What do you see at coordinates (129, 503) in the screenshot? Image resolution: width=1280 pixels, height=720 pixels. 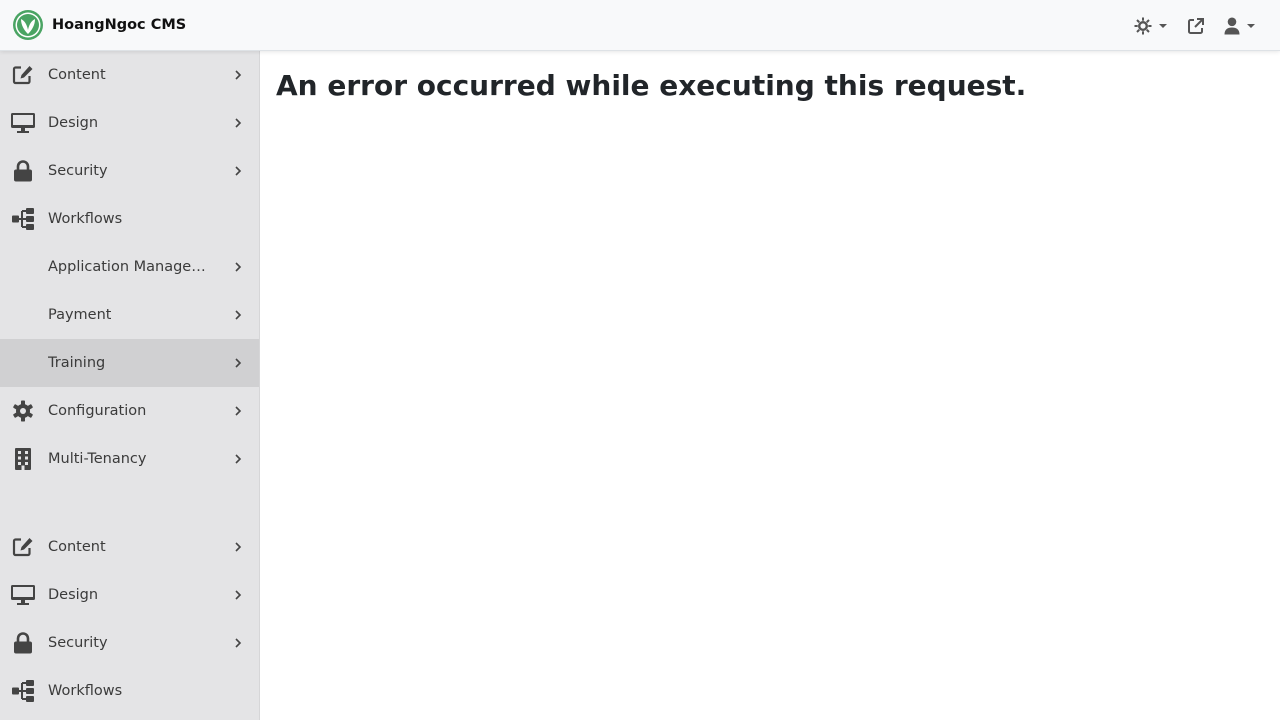 I see `sidebar-spacer` at bounding box center [129, 503].